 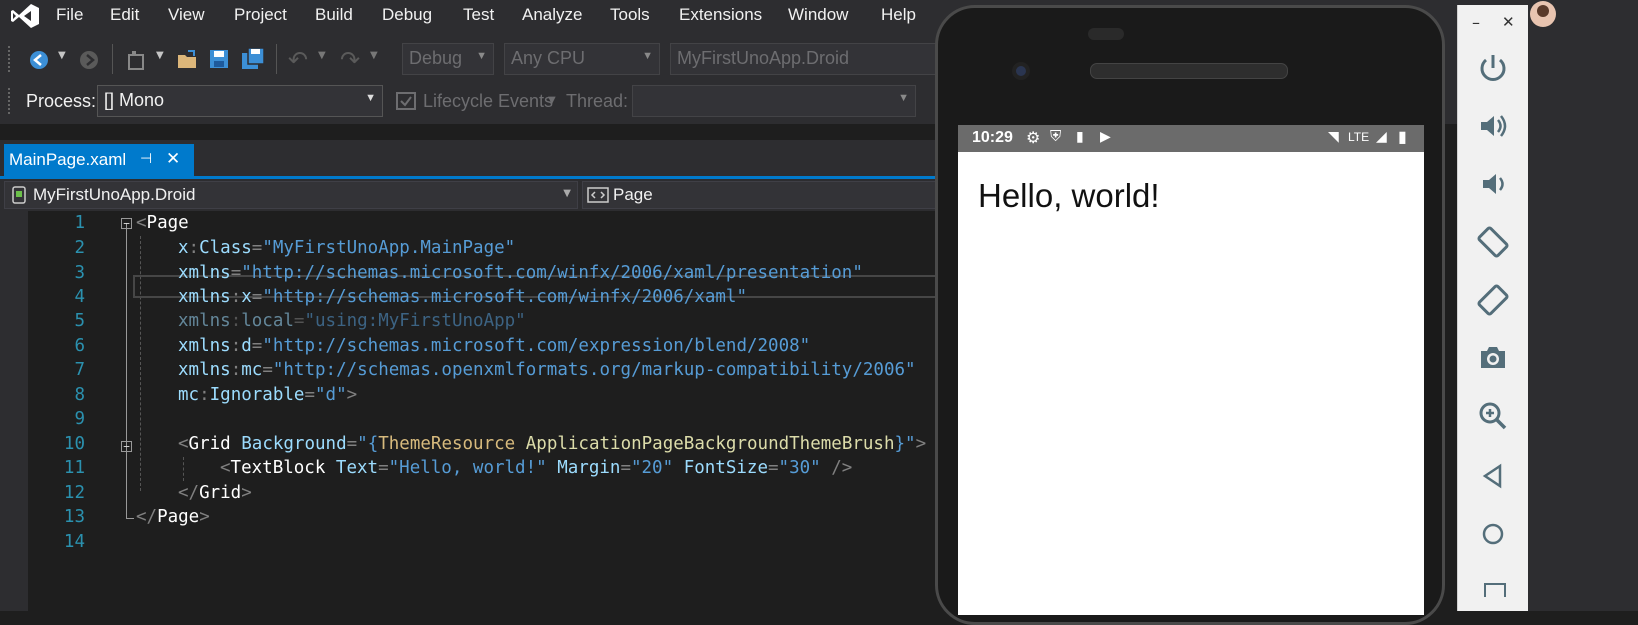 I want to click on new-dropdown-icon: ▼, so click(x=160, y=55).